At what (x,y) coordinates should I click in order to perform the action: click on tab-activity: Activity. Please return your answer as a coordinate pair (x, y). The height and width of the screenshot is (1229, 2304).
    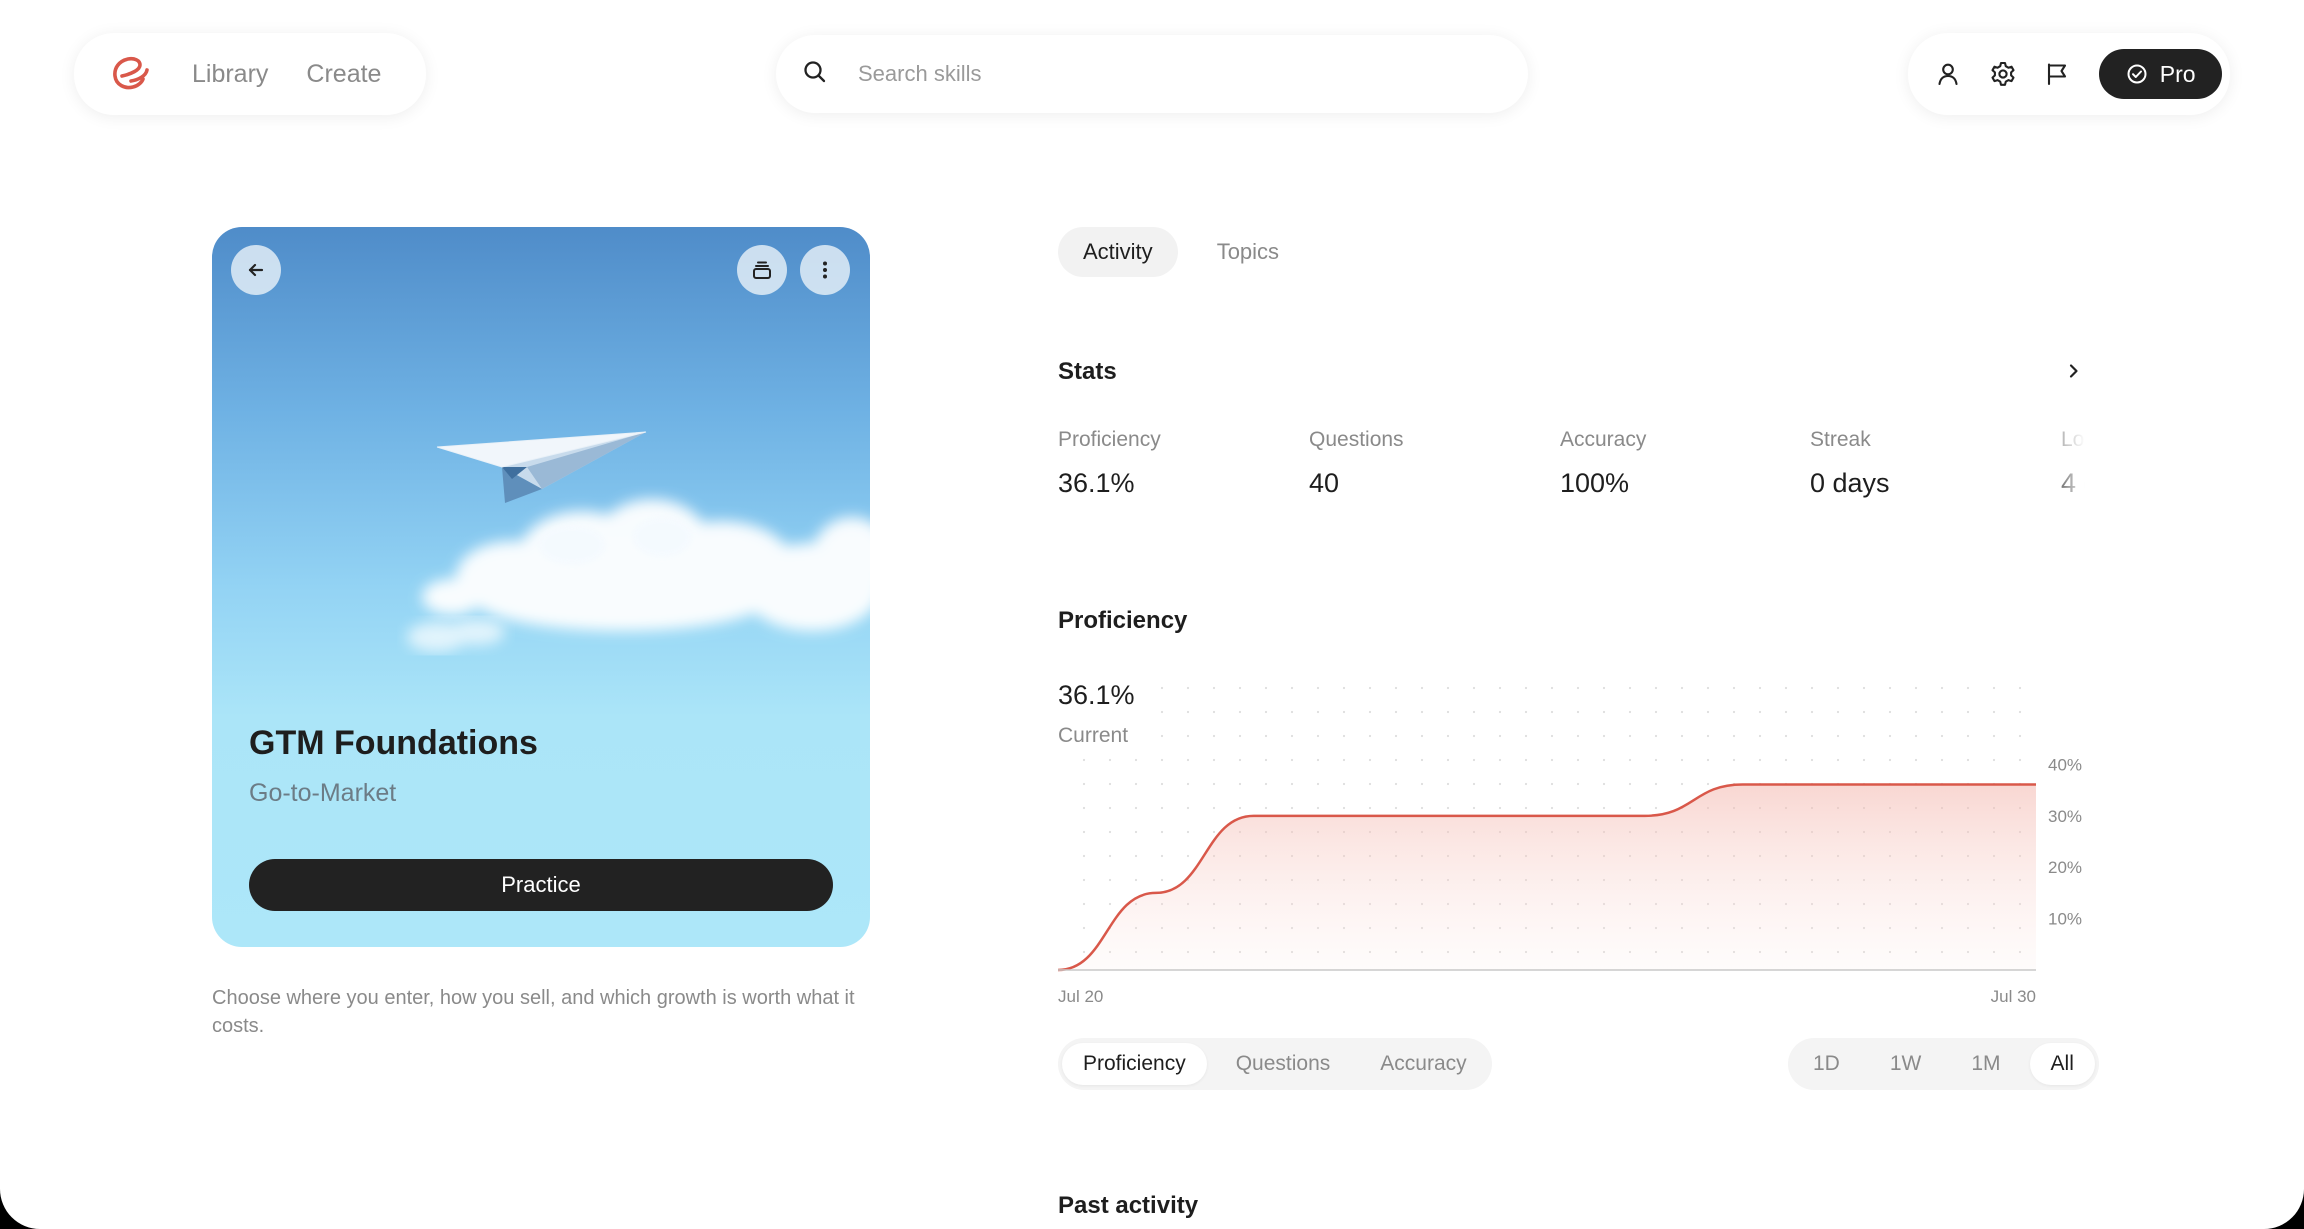
    Looking at the image, I should click on (1118, 252).